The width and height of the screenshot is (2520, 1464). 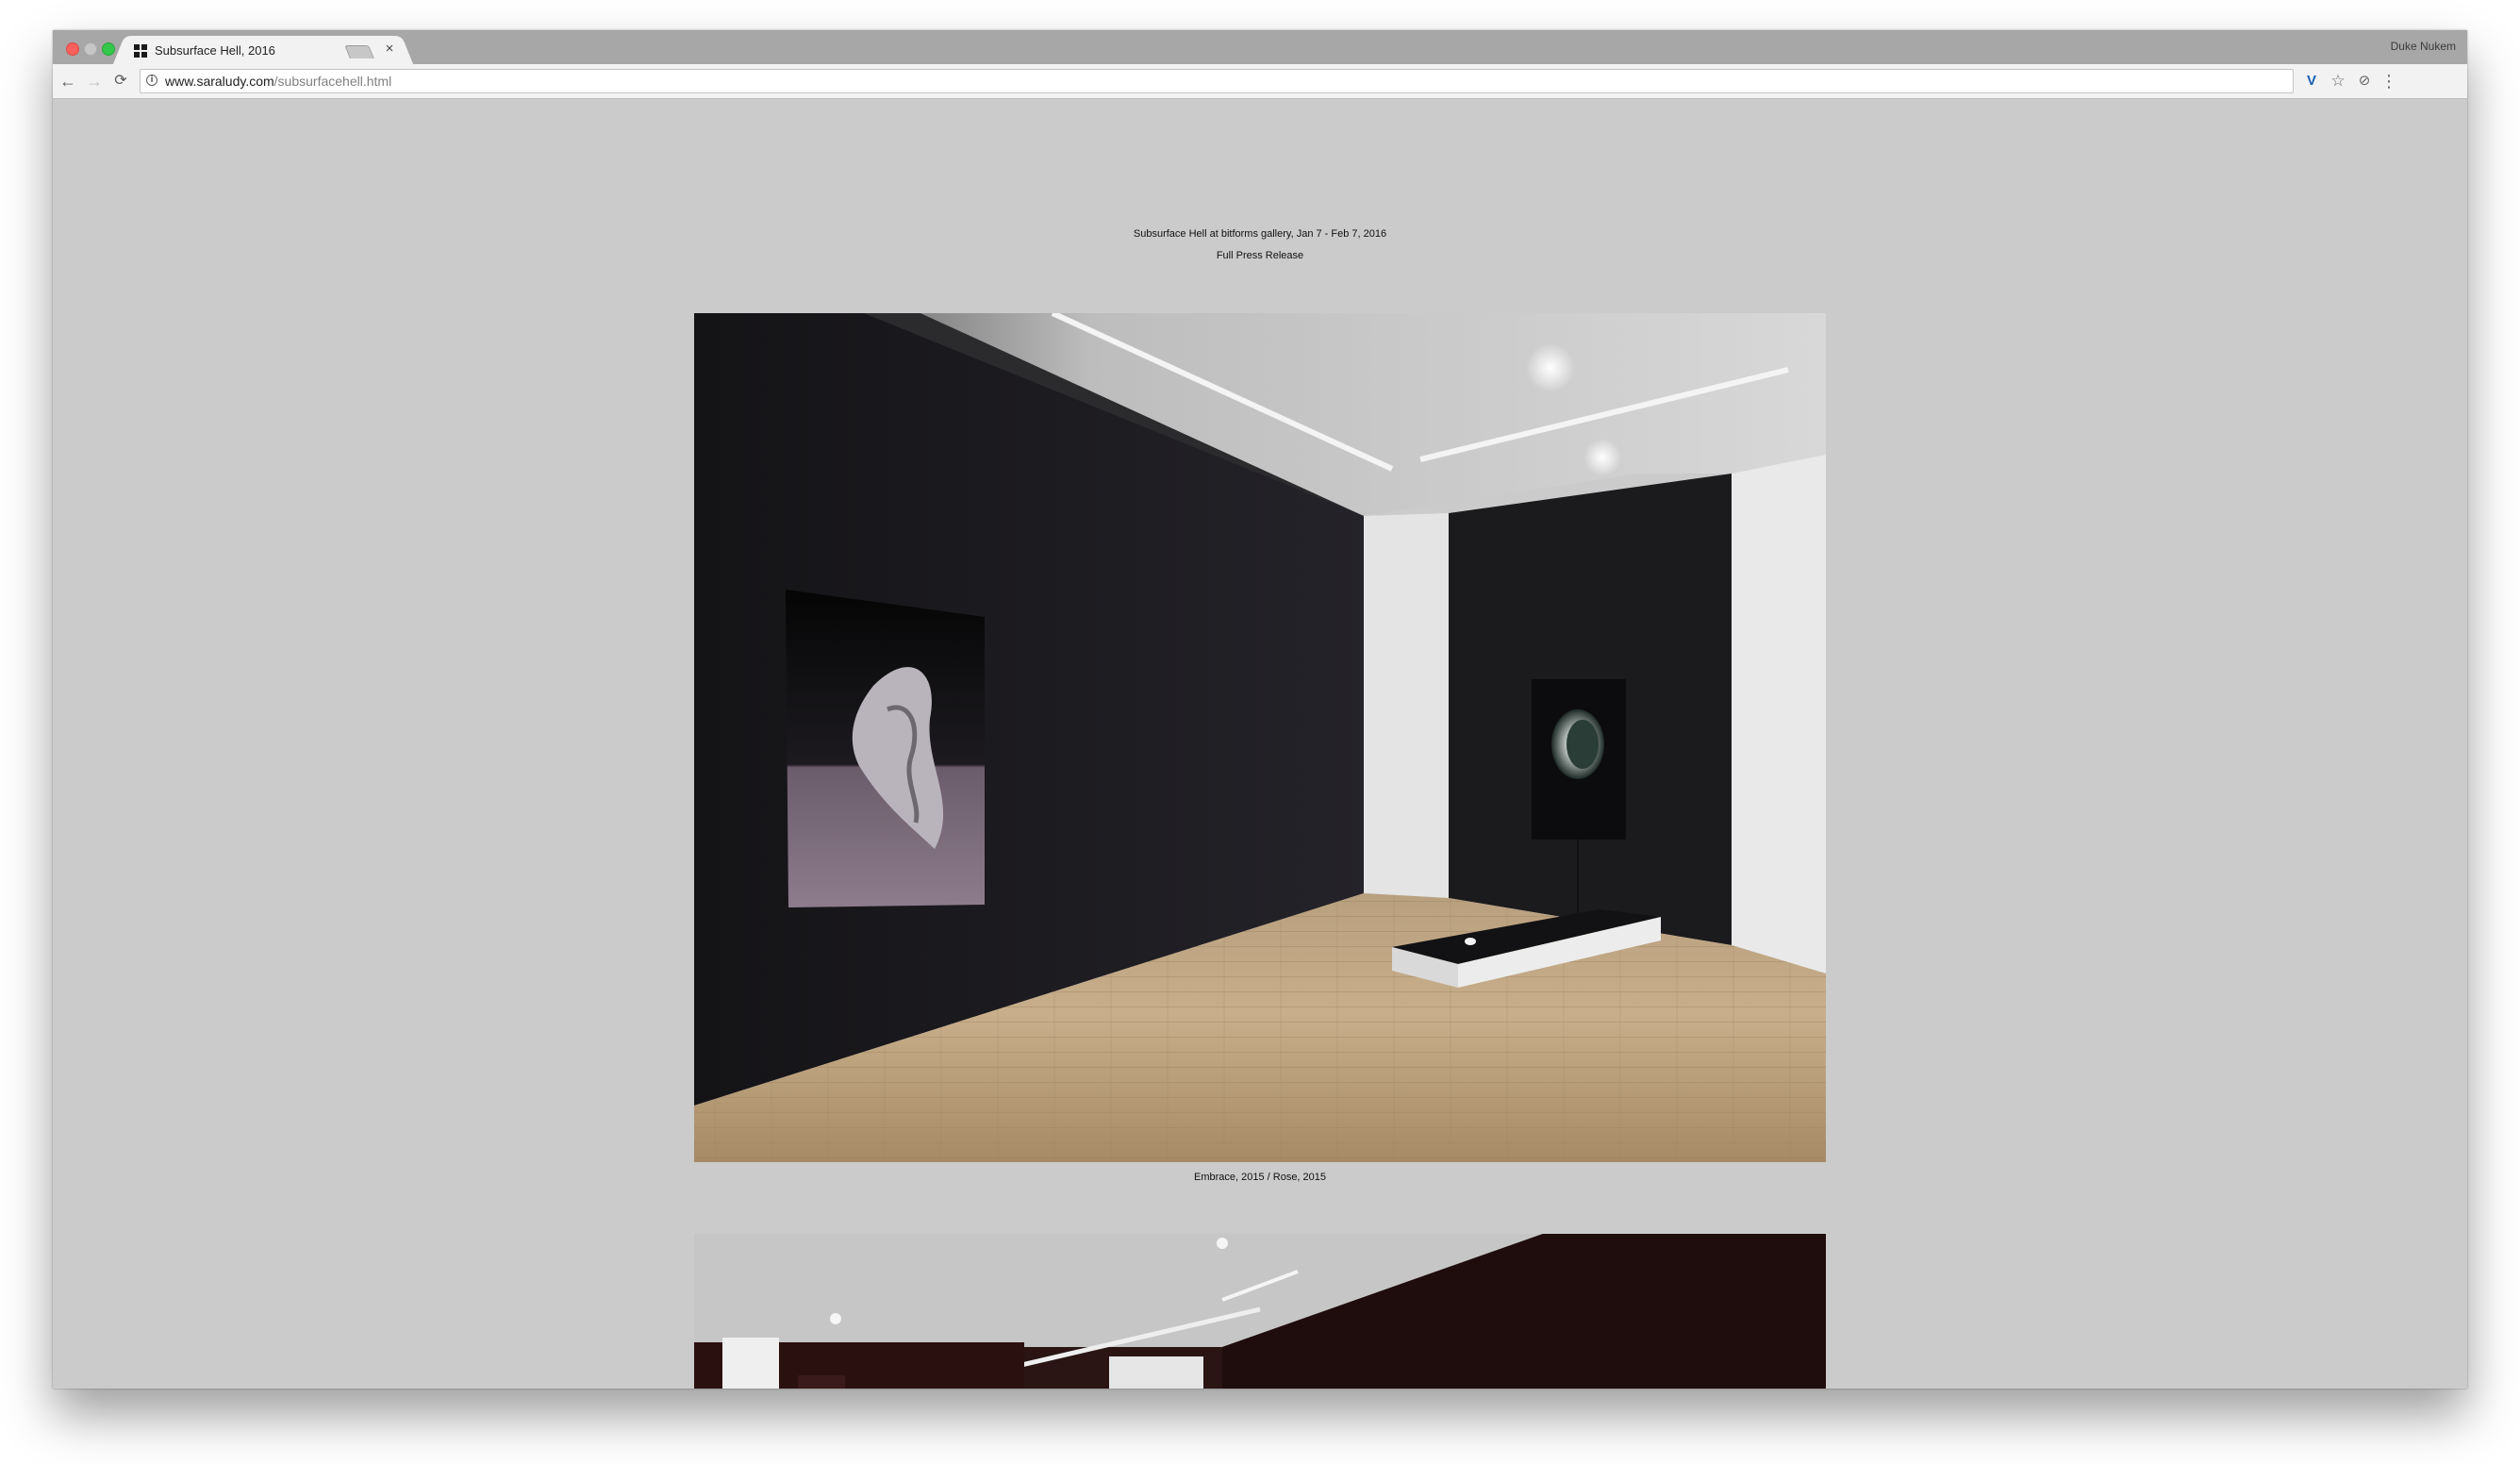 I want to click on press-release-link: Full Press Release, so click(x=1260, y=256).